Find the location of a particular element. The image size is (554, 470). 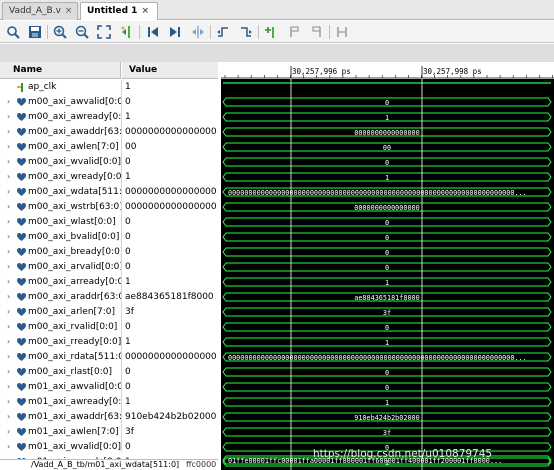

tab-vadd-a-b-v: Vadd_A_B.v × is located at coordinates (40, 11).